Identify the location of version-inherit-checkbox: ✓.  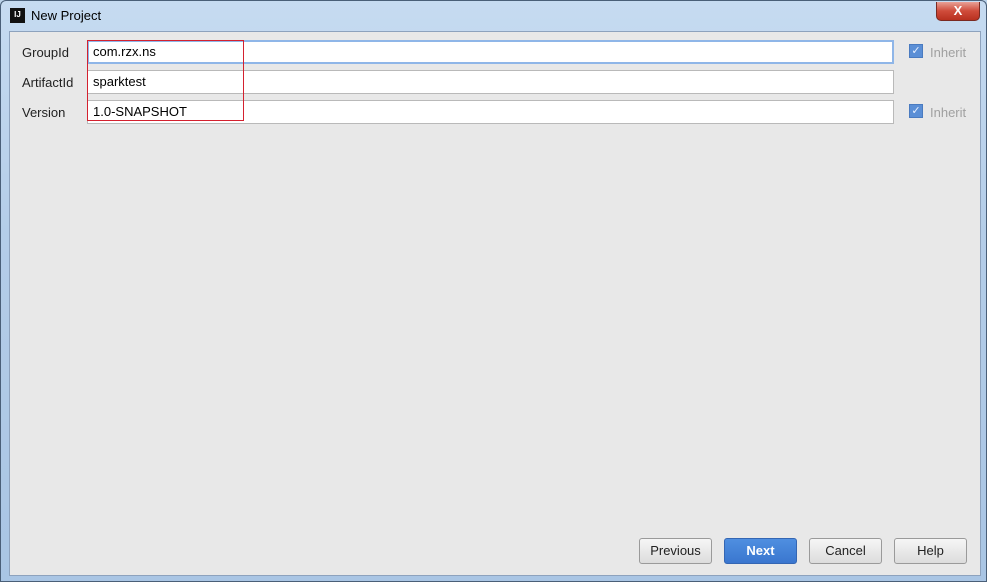
(916, 111).